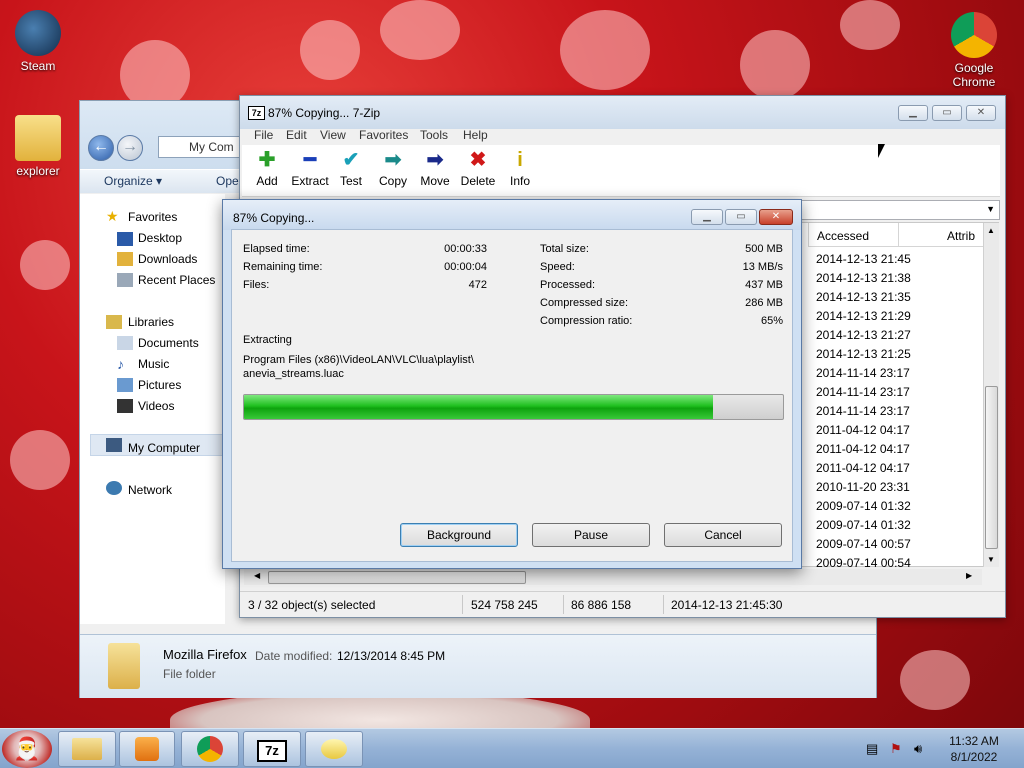 Image resolution: width=1024 pixels, height=768 pixels. I want to click on downloads-icon, so click(125, 259).